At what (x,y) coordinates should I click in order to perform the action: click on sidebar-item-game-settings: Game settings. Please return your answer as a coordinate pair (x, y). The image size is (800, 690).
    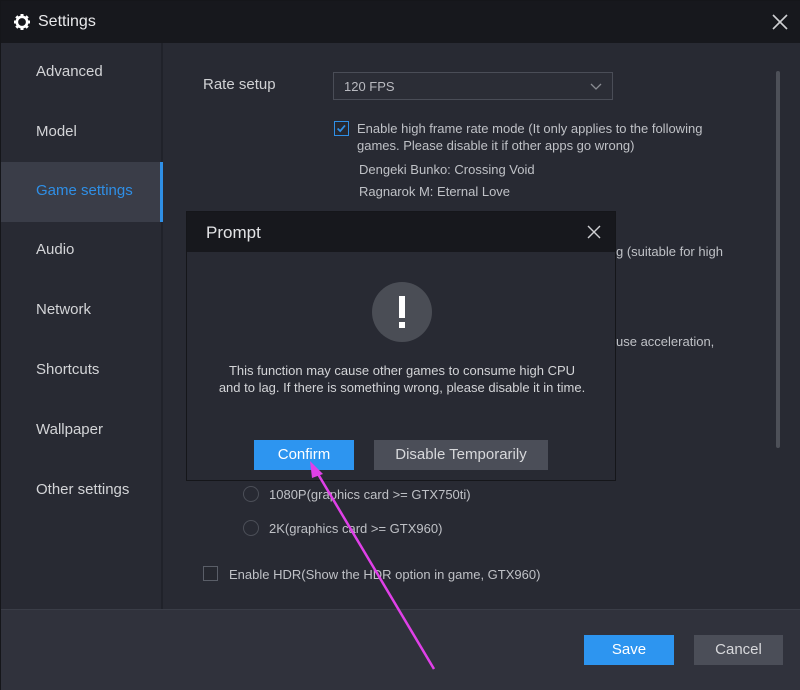
    Looking at the image, I should click on (82, 192).